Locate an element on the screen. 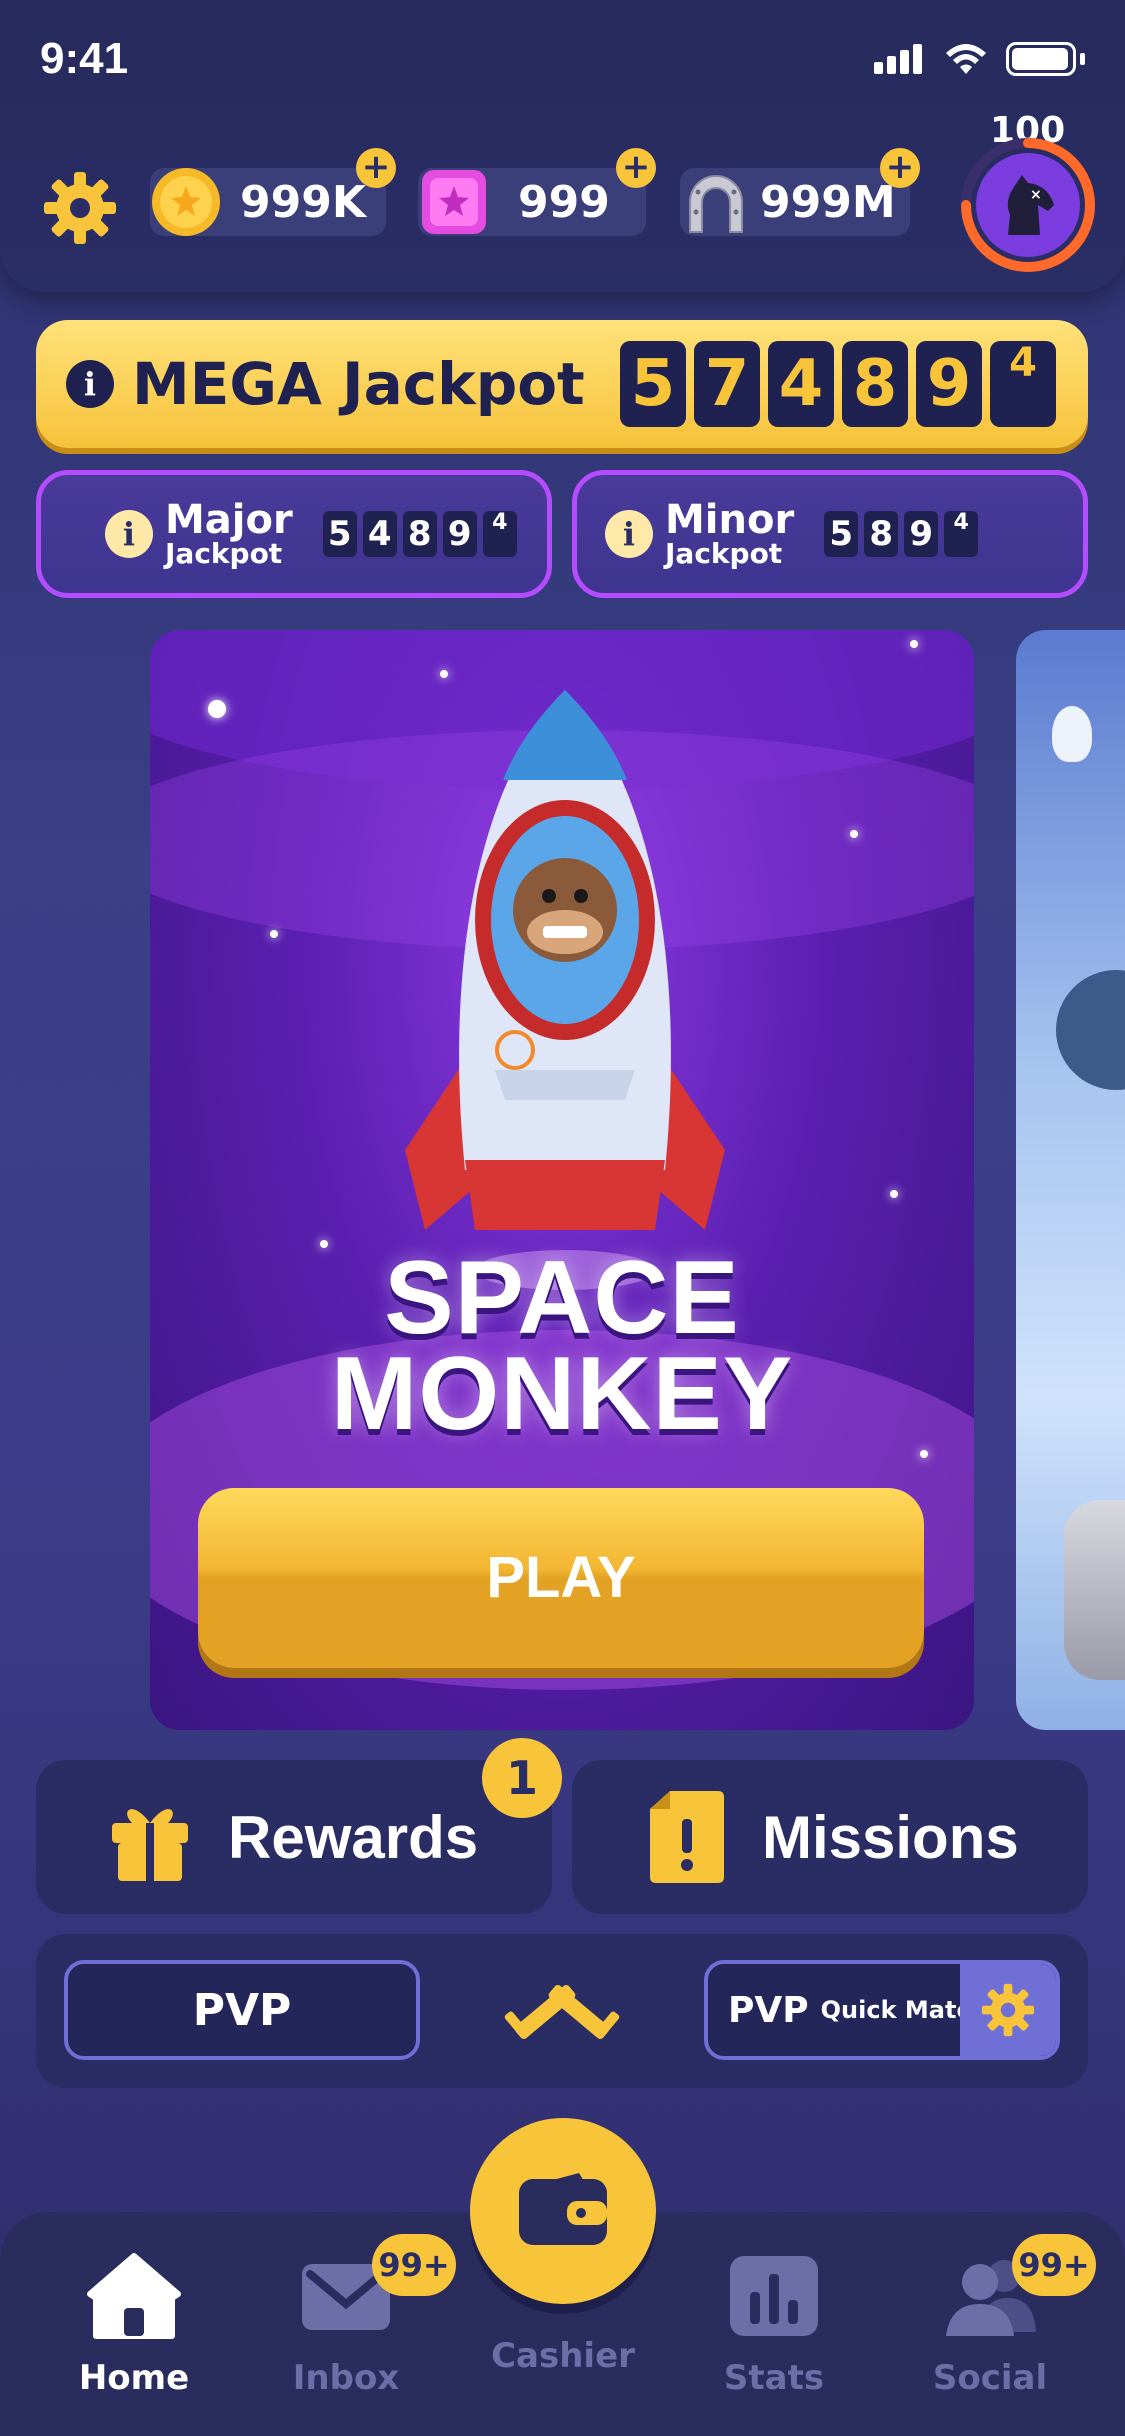  crossed-swords-icon is located at coordinates (562, 2012).